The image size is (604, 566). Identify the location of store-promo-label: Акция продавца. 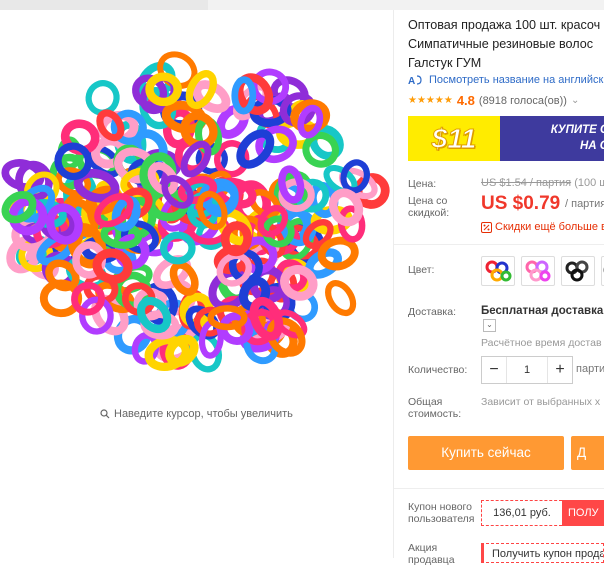
(431, 554).